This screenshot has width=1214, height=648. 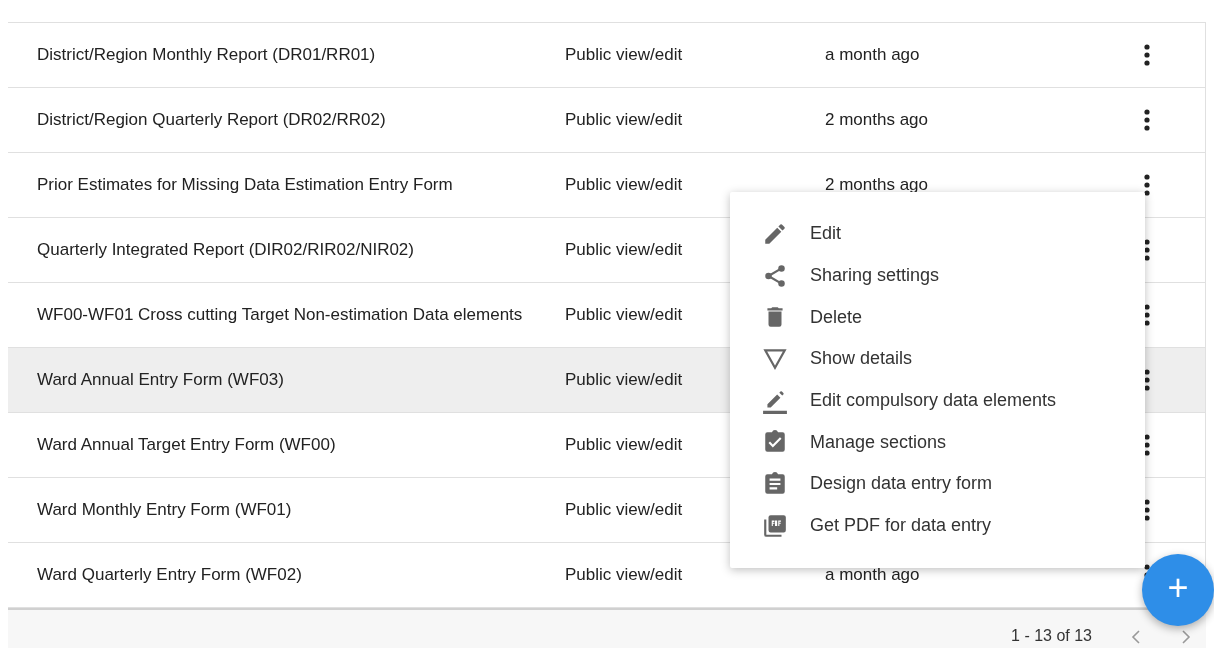 I want to click on table-cell: WF00-WF01 Cross cutting Target Non-estimation Data elements, so click(x=280, y=315).